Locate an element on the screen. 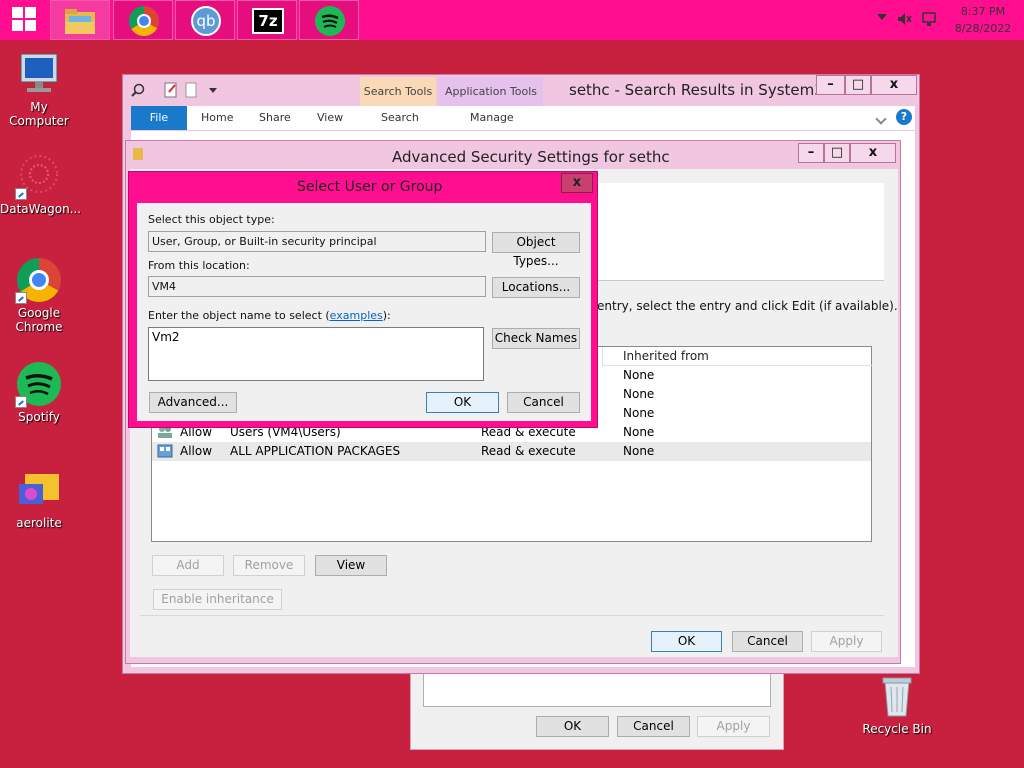  7zip-icon: 7z is located at coordinates (268, 21).